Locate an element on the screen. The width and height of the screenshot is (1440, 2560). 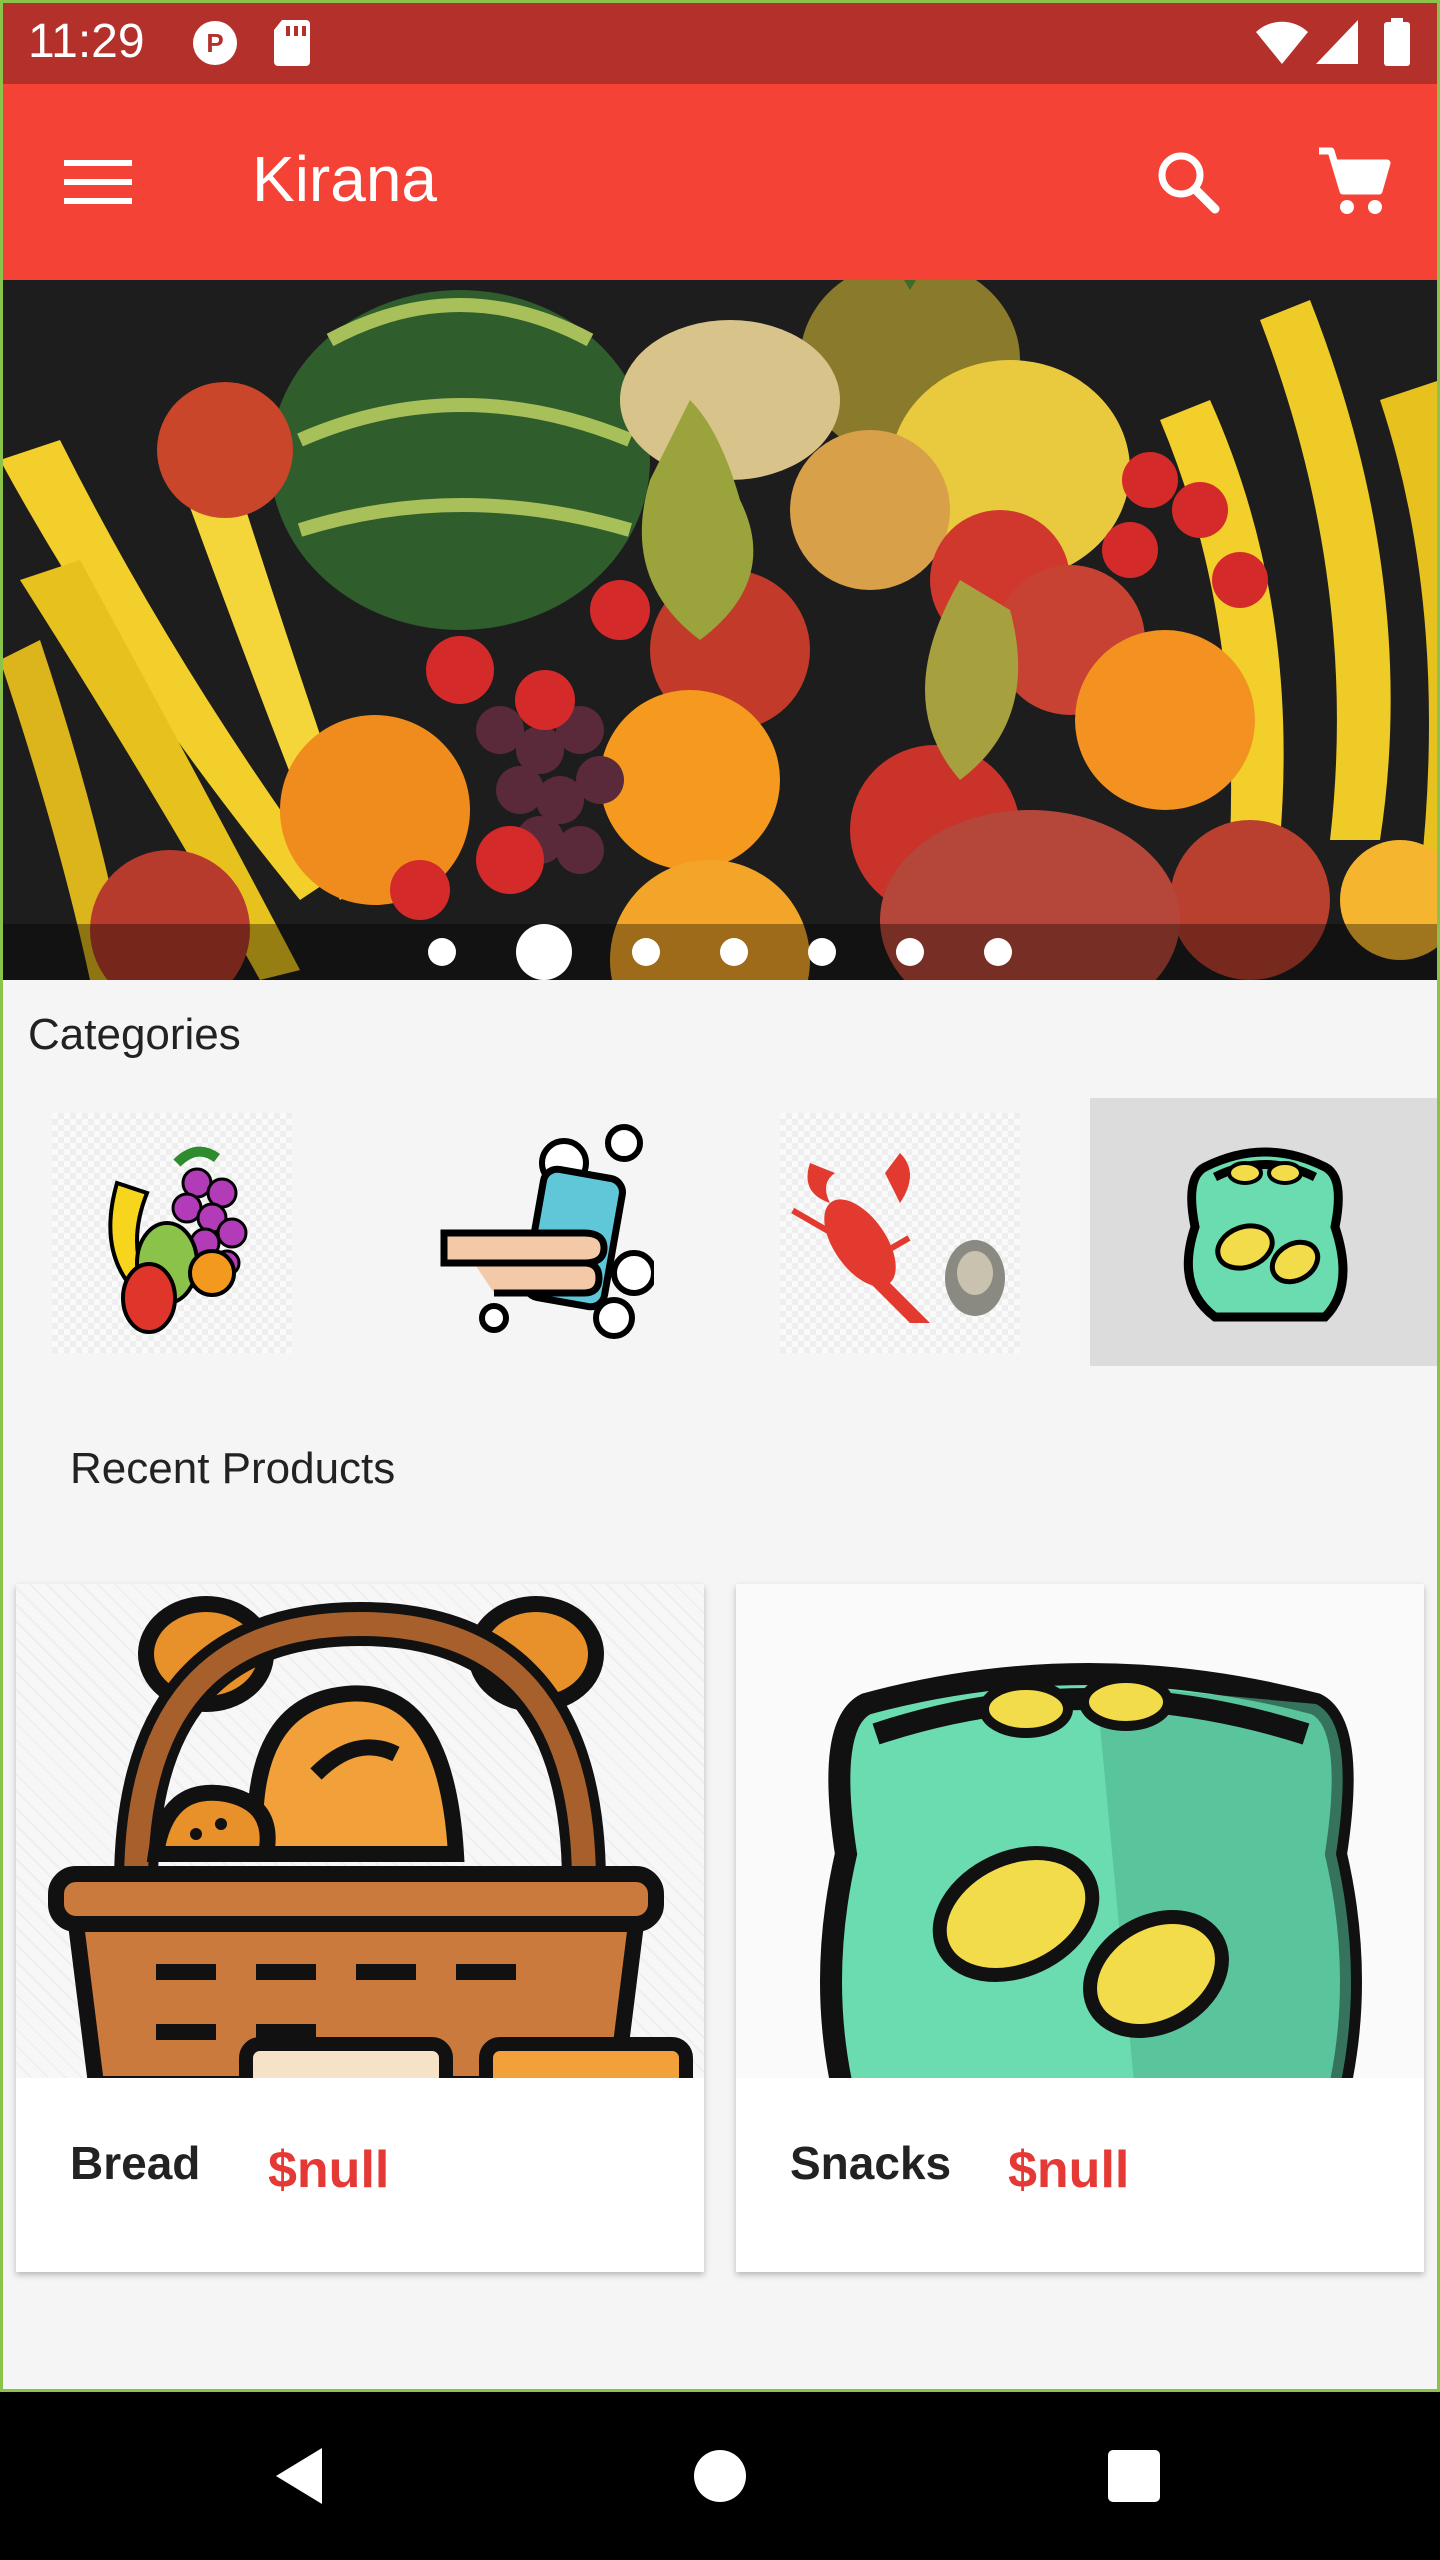
wifi-icon is located at coordinates (1282, 44).